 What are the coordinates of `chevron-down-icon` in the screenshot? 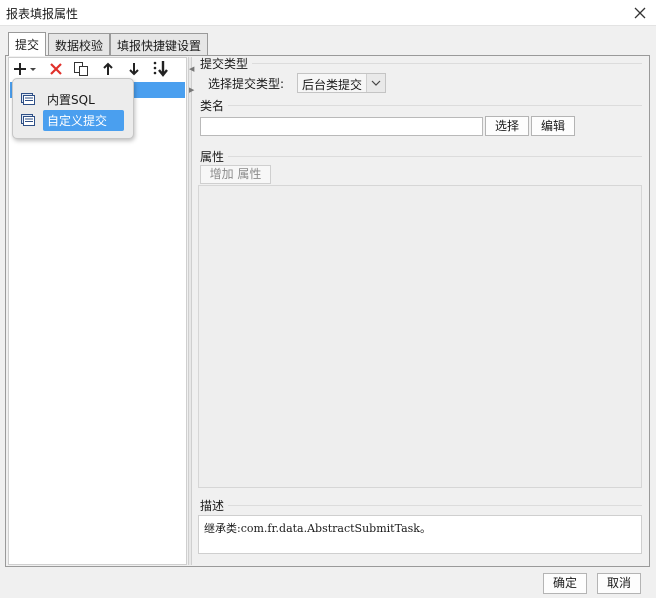 It's located at (376, 83).